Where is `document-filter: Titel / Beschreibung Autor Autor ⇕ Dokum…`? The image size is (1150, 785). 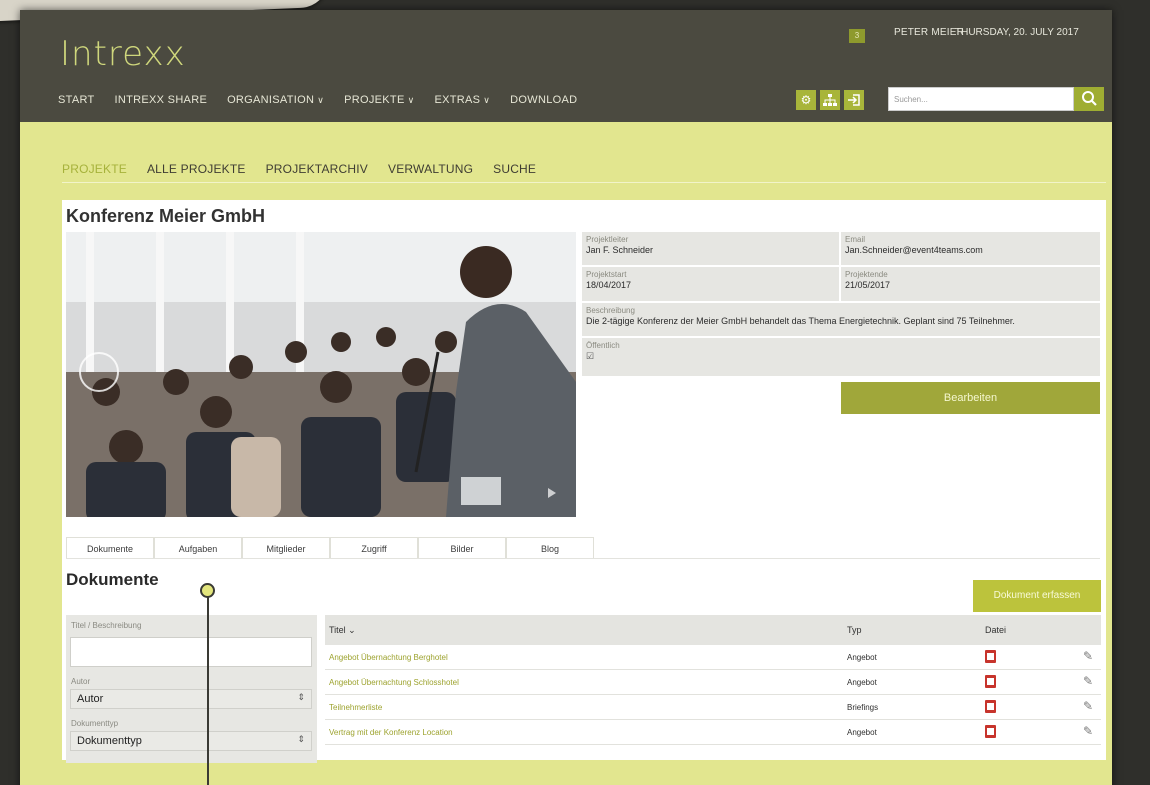 document-filter: Titel / Beschreibung Autor Autor ⇕ Dokum… is located at coordinates (191, 689).